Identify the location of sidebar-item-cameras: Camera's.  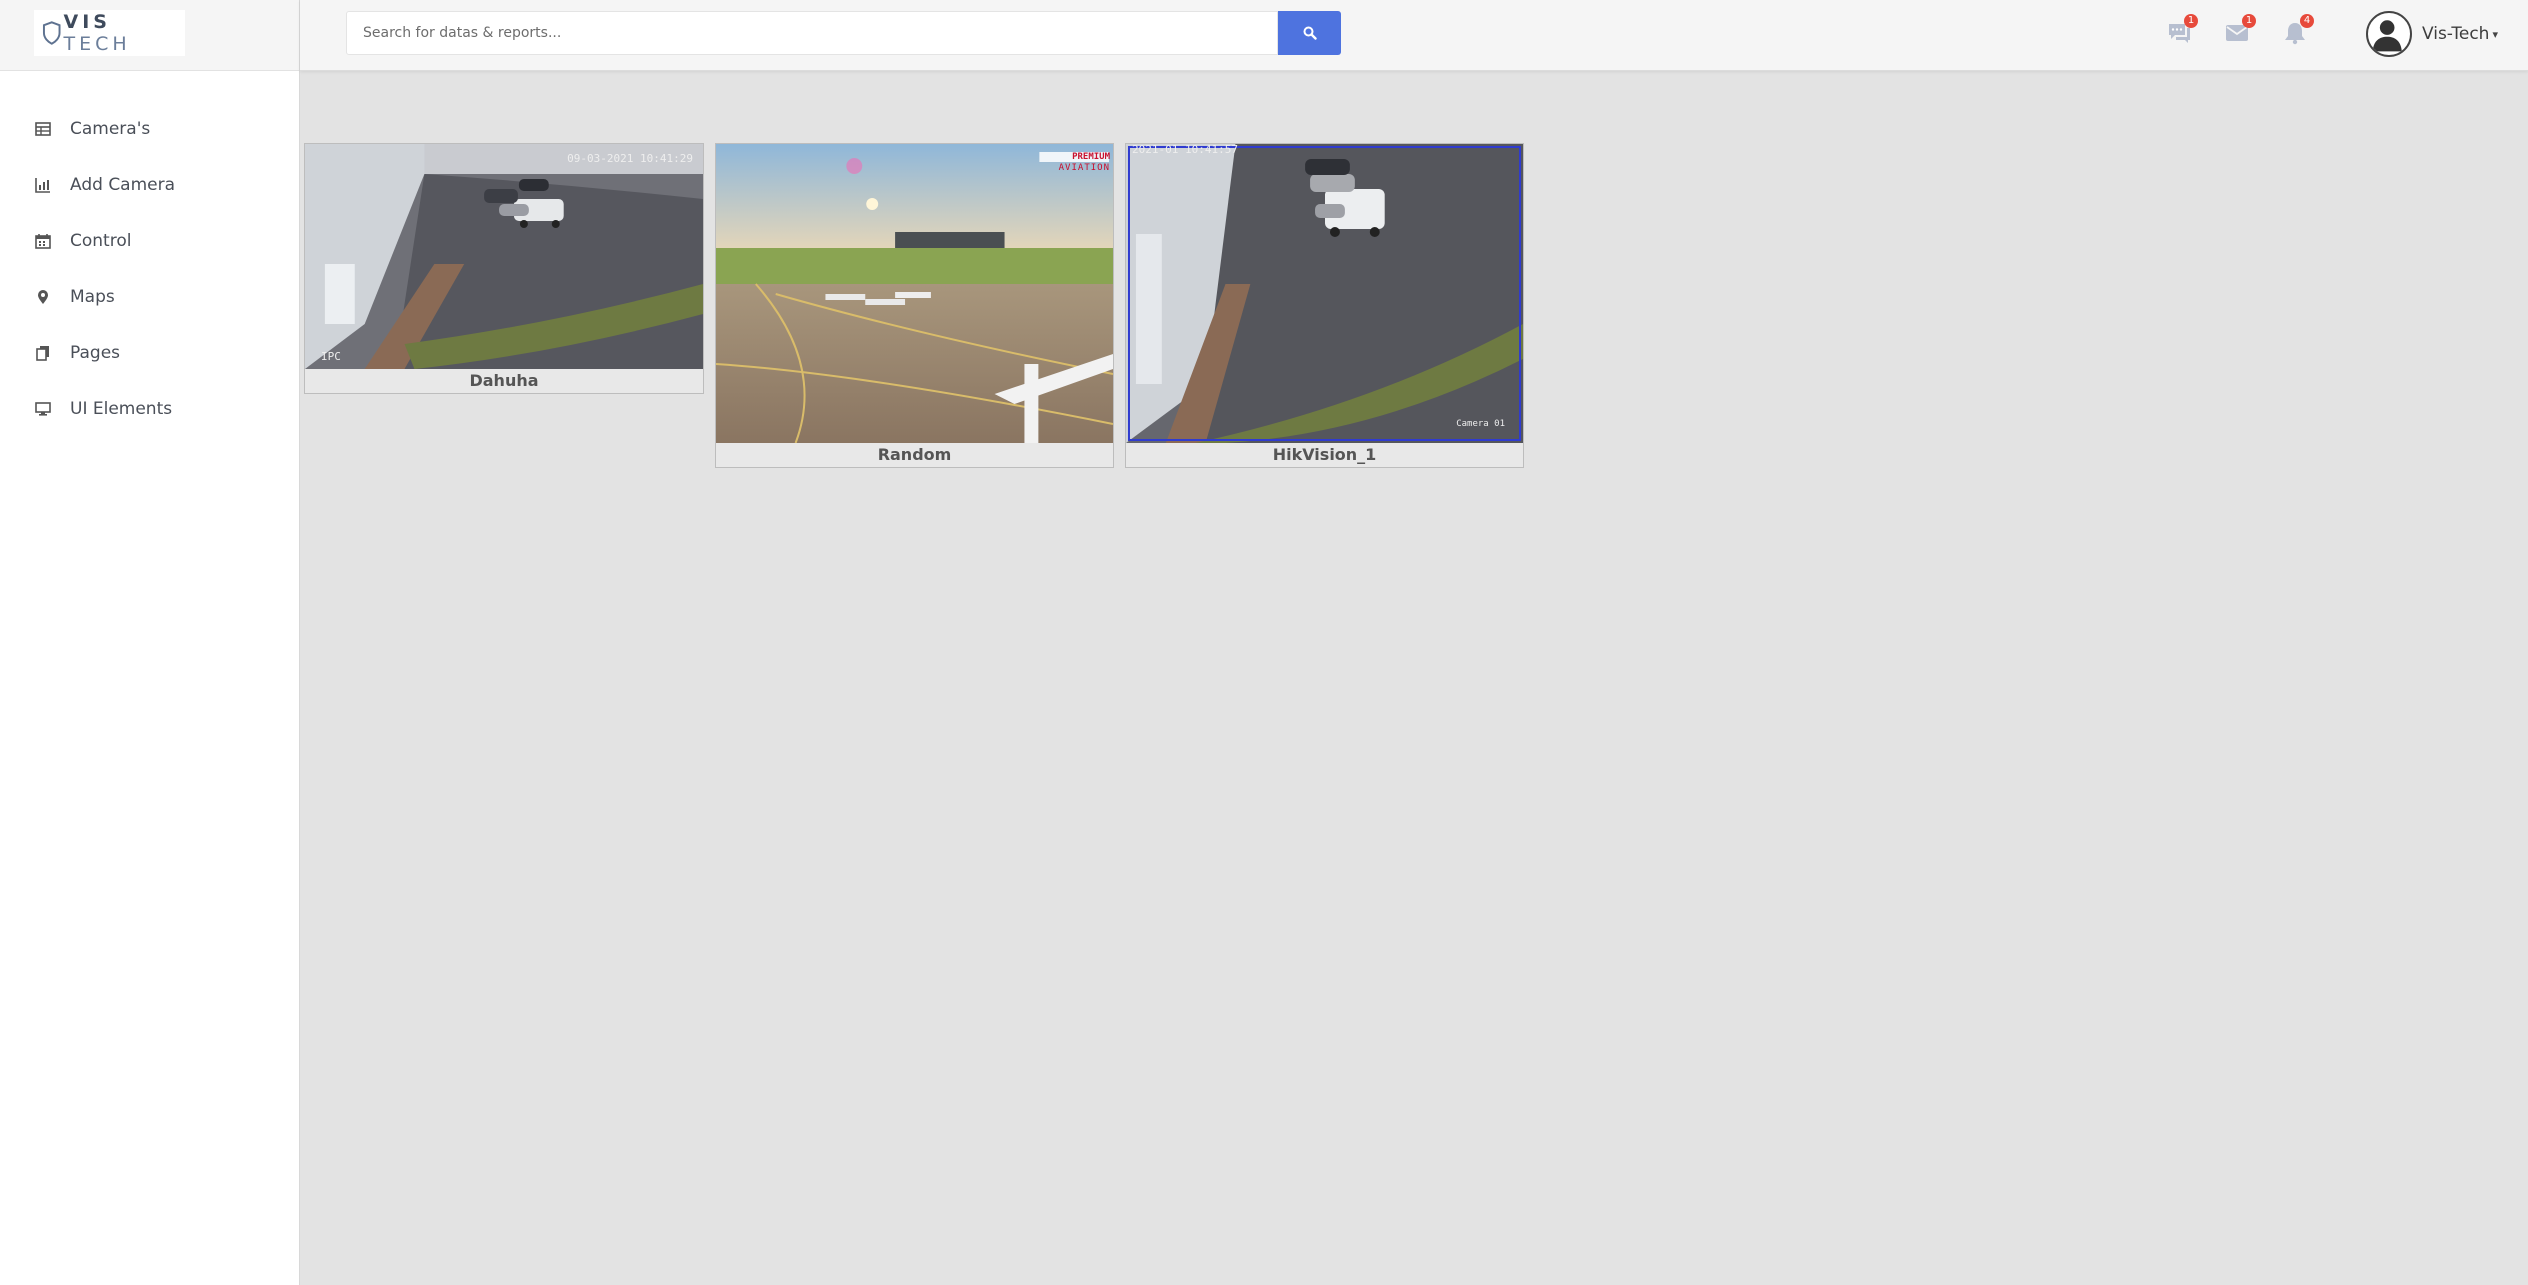
(149, 129).